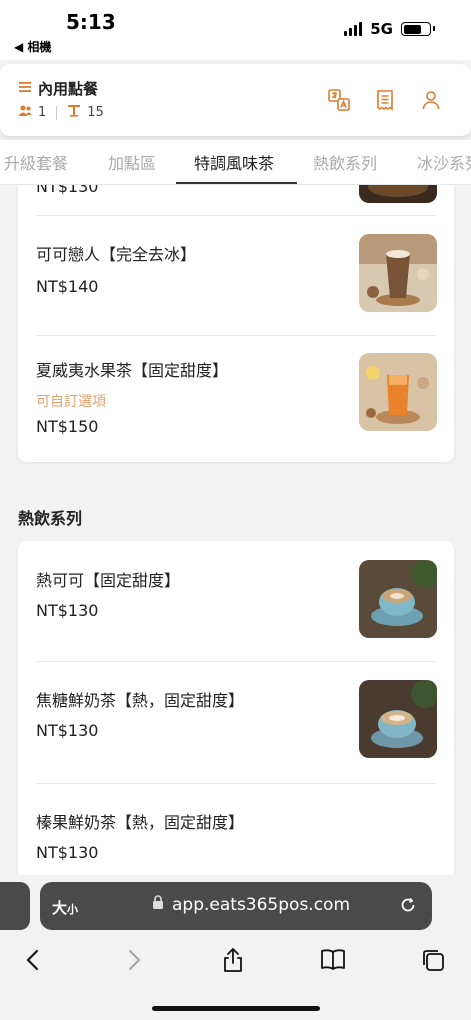 The image size is (471, 1020). I want to click on menu-item: 夏威夷水果茶【固定甜度】 可自訂選項 NT$150, so click(236, 397).